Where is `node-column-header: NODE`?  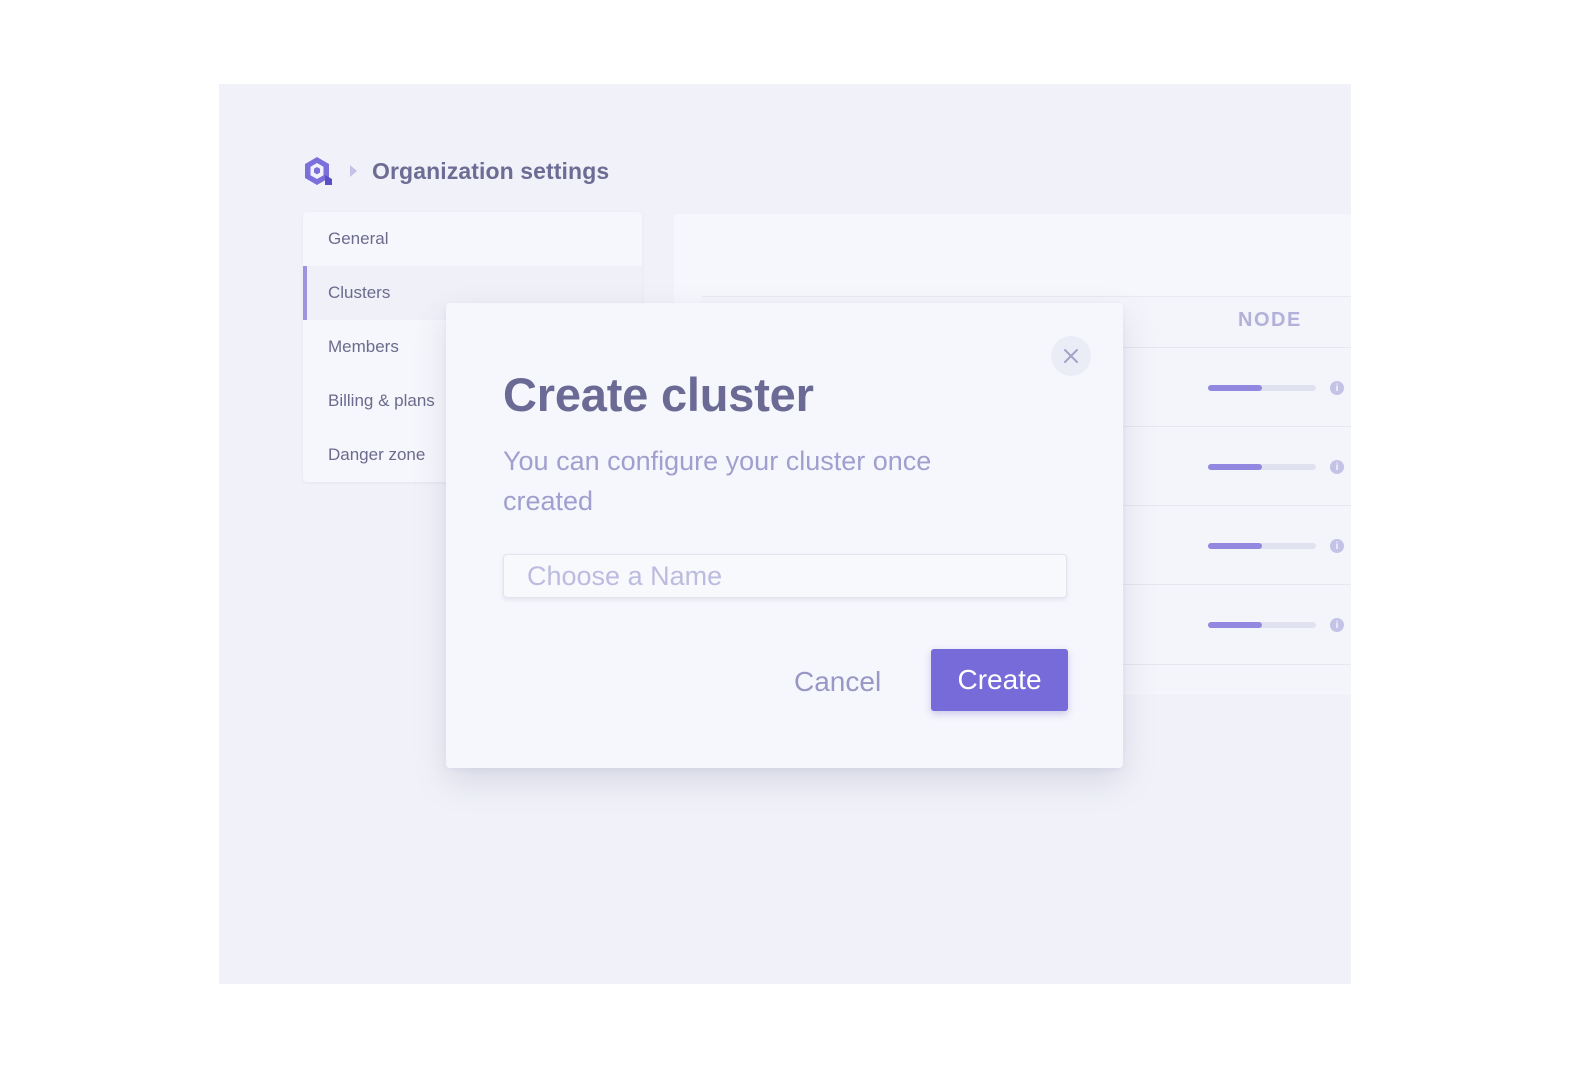
node-column-header: NODE is located at coordinates (1270, 320).